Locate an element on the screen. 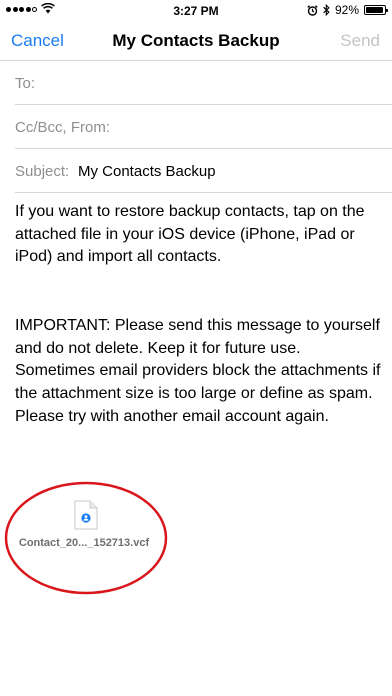  subject-label: Subject: is located at coordinates (42, 171).